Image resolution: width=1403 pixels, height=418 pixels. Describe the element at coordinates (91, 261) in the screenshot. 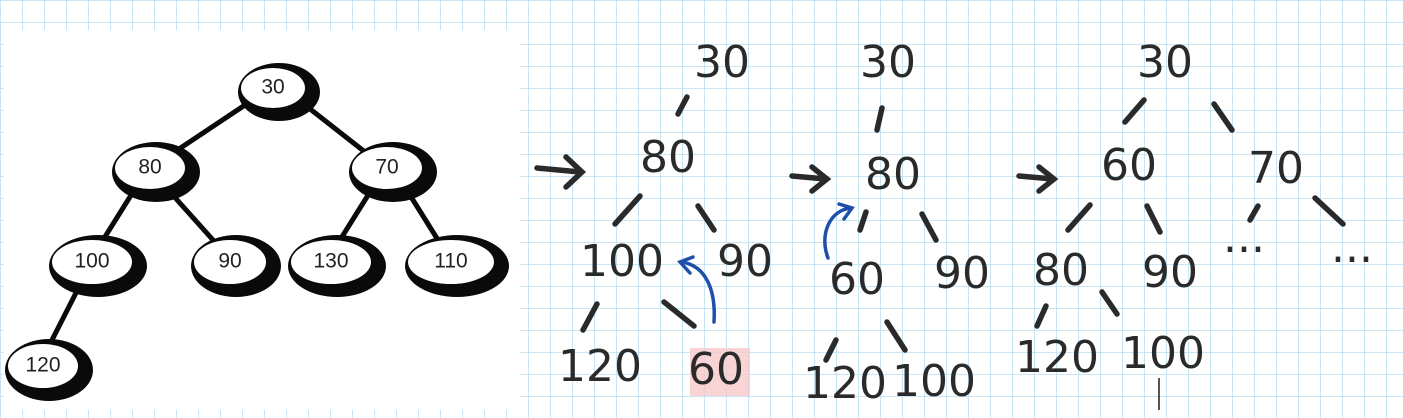

I see `node-label: 100` at that location.